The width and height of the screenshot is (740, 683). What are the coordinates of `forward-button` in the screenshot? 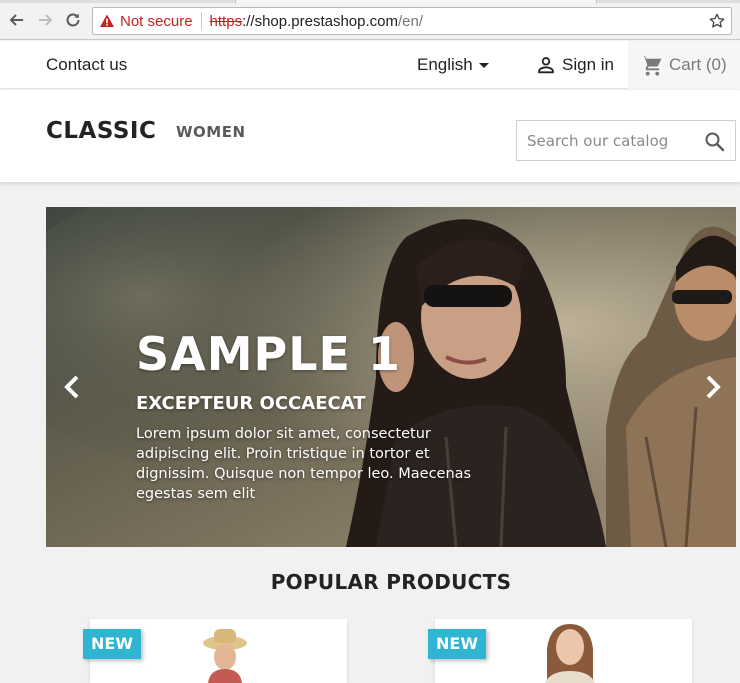 It's located at (45, 20).